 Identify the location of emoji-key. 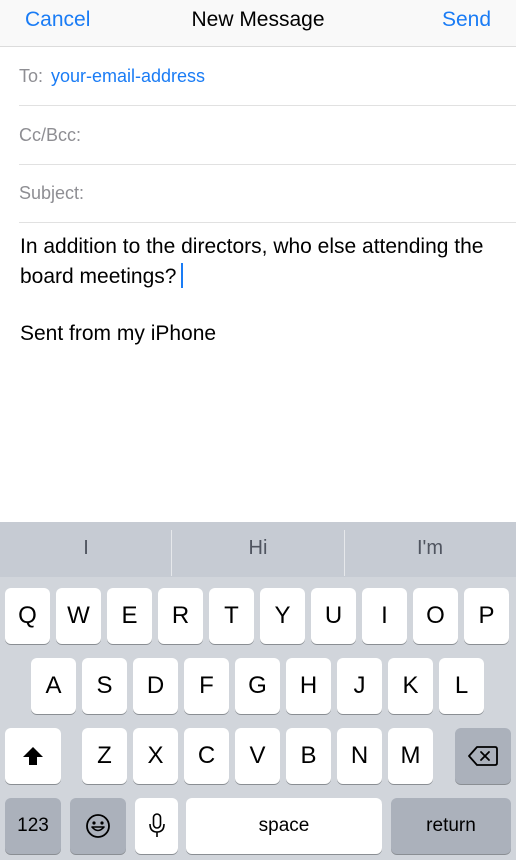
(98, 826).